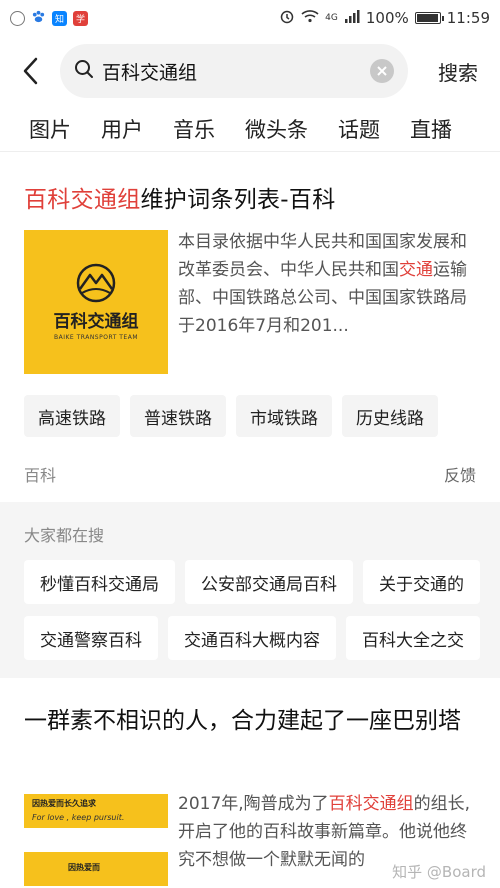 Image resolution: width=500 pixels, height=888 pixels. I want to click on feedback-link: 反馈, so click(460, 474).